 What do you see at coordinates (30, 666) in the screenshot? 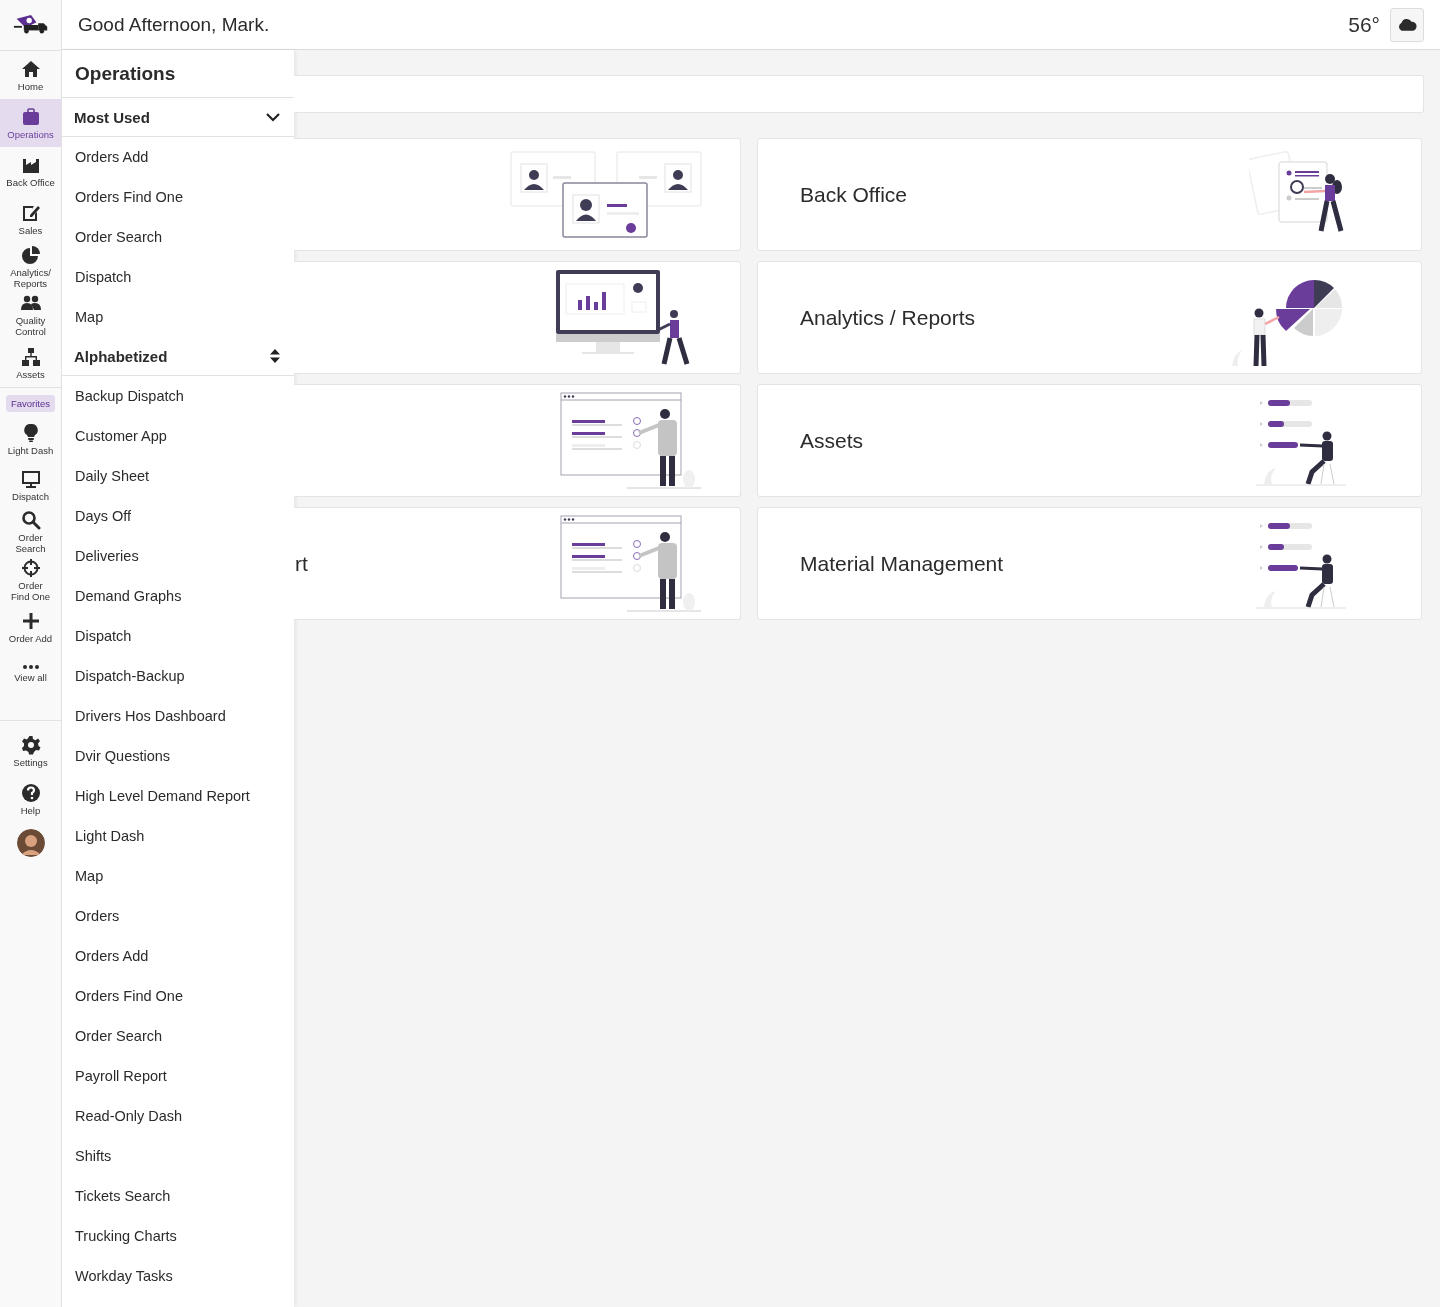
I see `more-icon` at bounding box center [30, 666].